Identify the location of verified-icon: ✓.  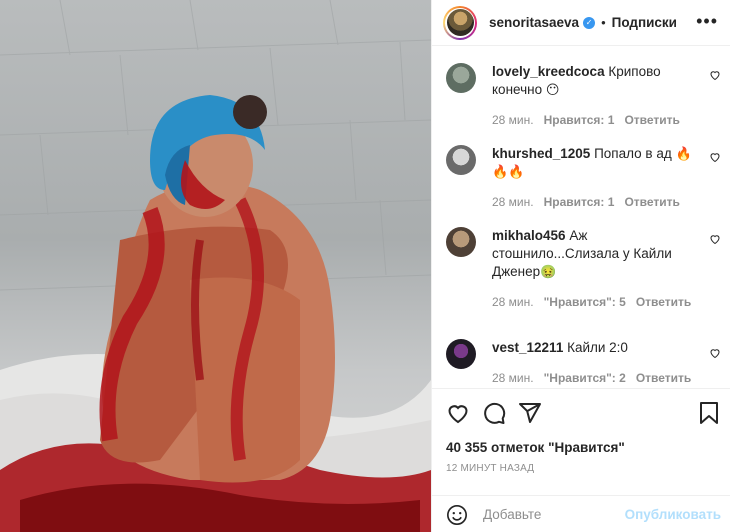
(589, 22).